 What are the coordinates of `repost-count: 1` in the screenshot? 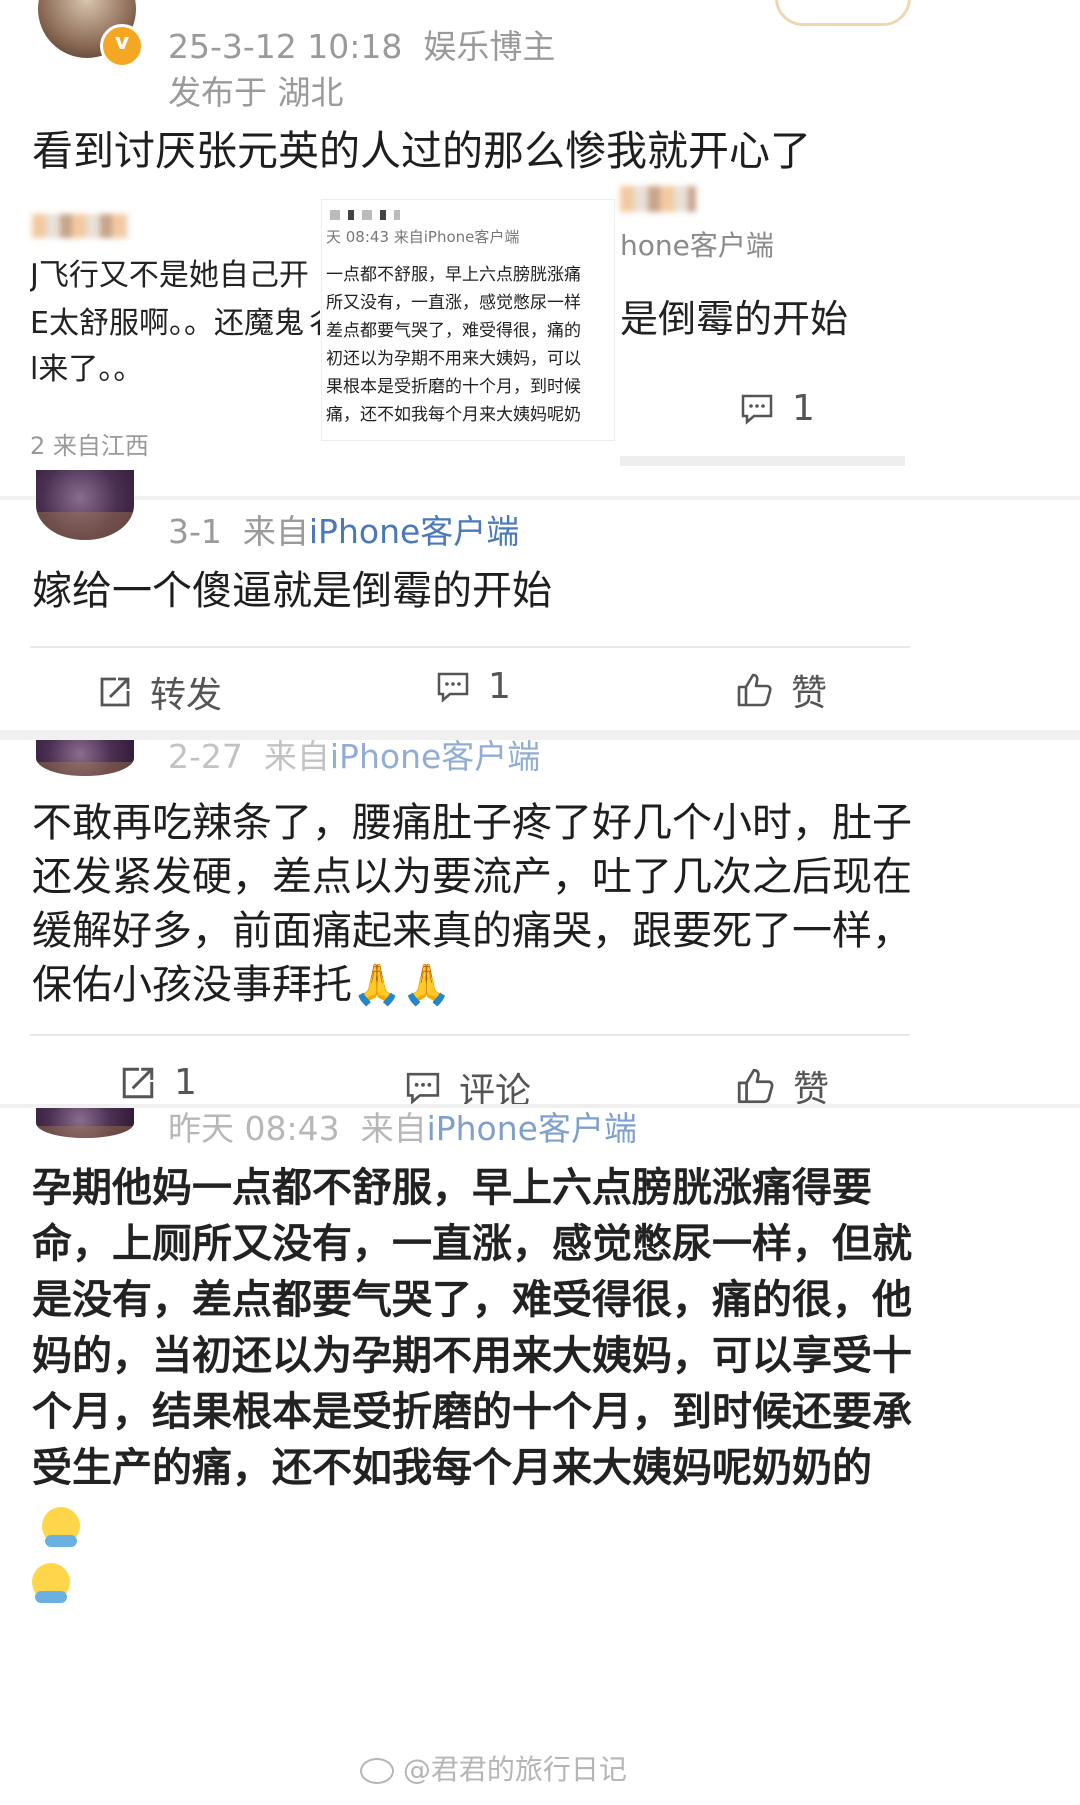 It's located at (185, 1082).